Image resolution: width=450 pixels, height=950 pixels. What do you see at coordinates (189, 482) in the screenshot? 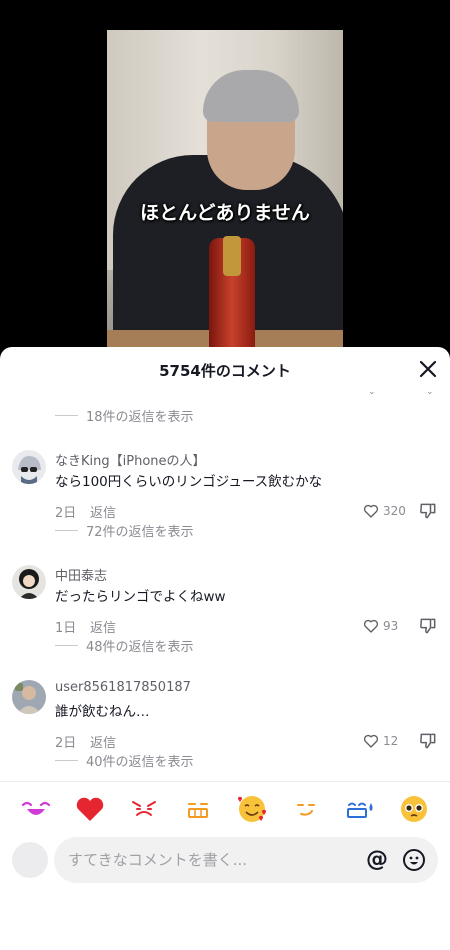
I see `comment-text: なら100円くらいのリンゴジュース飲むかな` at bounding box center [189, 482].